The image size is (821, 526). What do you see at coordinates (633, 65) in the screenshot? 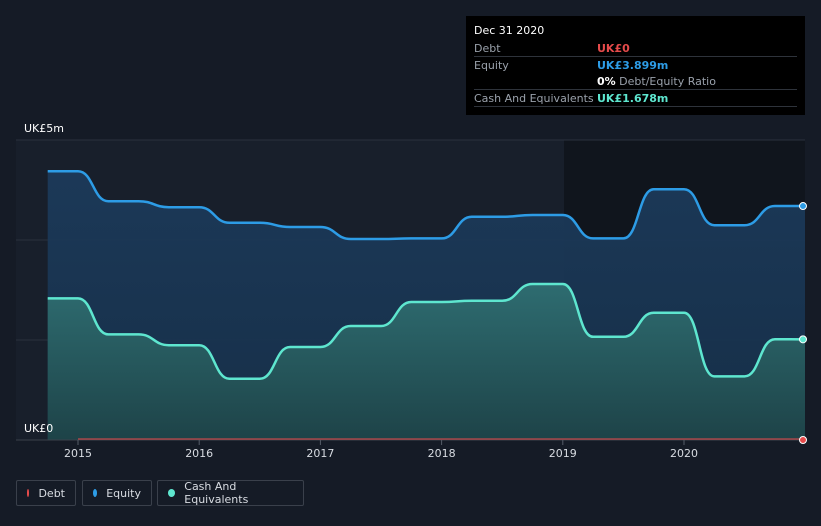
I see `tooltip-equity-value: UK£3.899m` at bounding box center [633, 65].